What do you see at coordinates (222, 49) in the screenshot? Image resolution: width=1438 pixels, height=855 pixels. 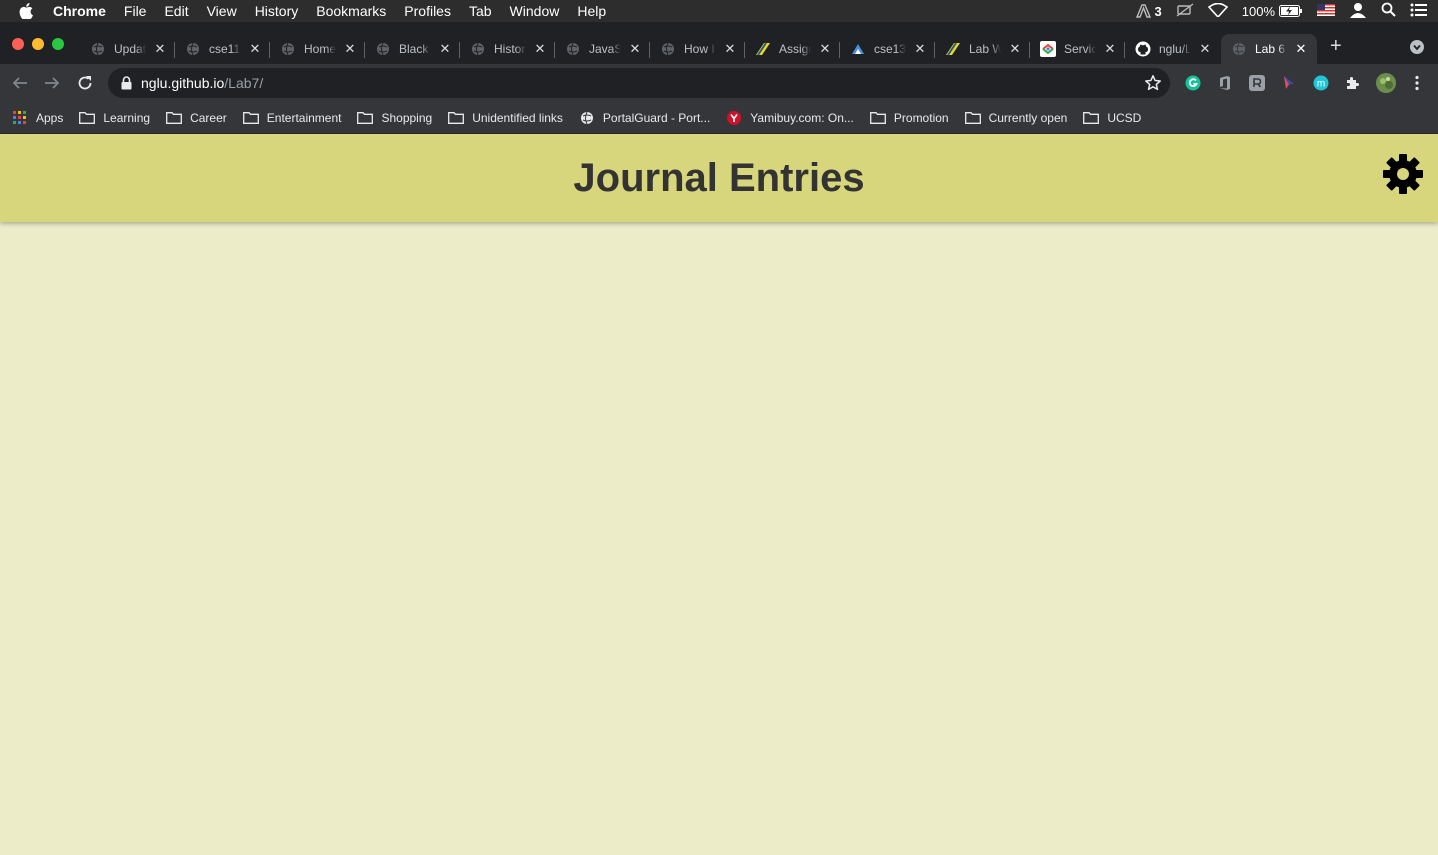 I see `tab-cse110: cse110 ✕` at bounding box center [222, 49].